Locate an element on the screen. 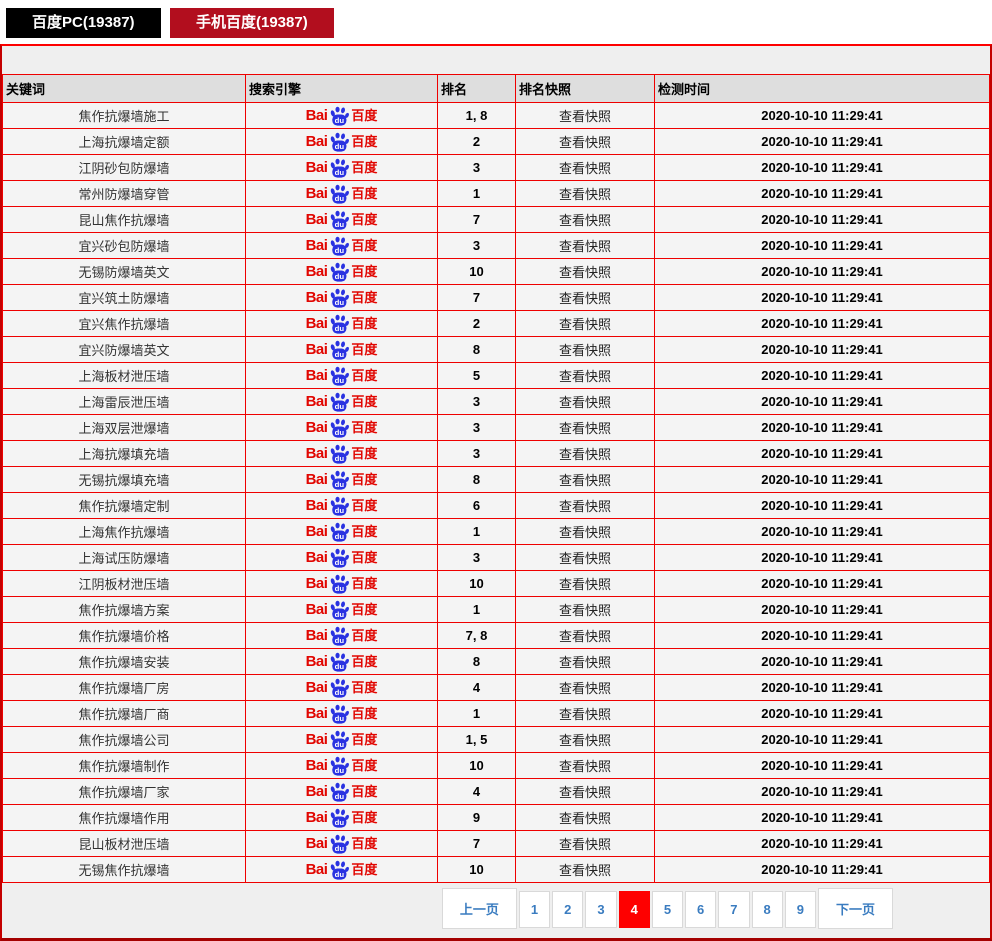 The image size is (992, 941). page-button-5: 5 is located at coordinates (667, 909).